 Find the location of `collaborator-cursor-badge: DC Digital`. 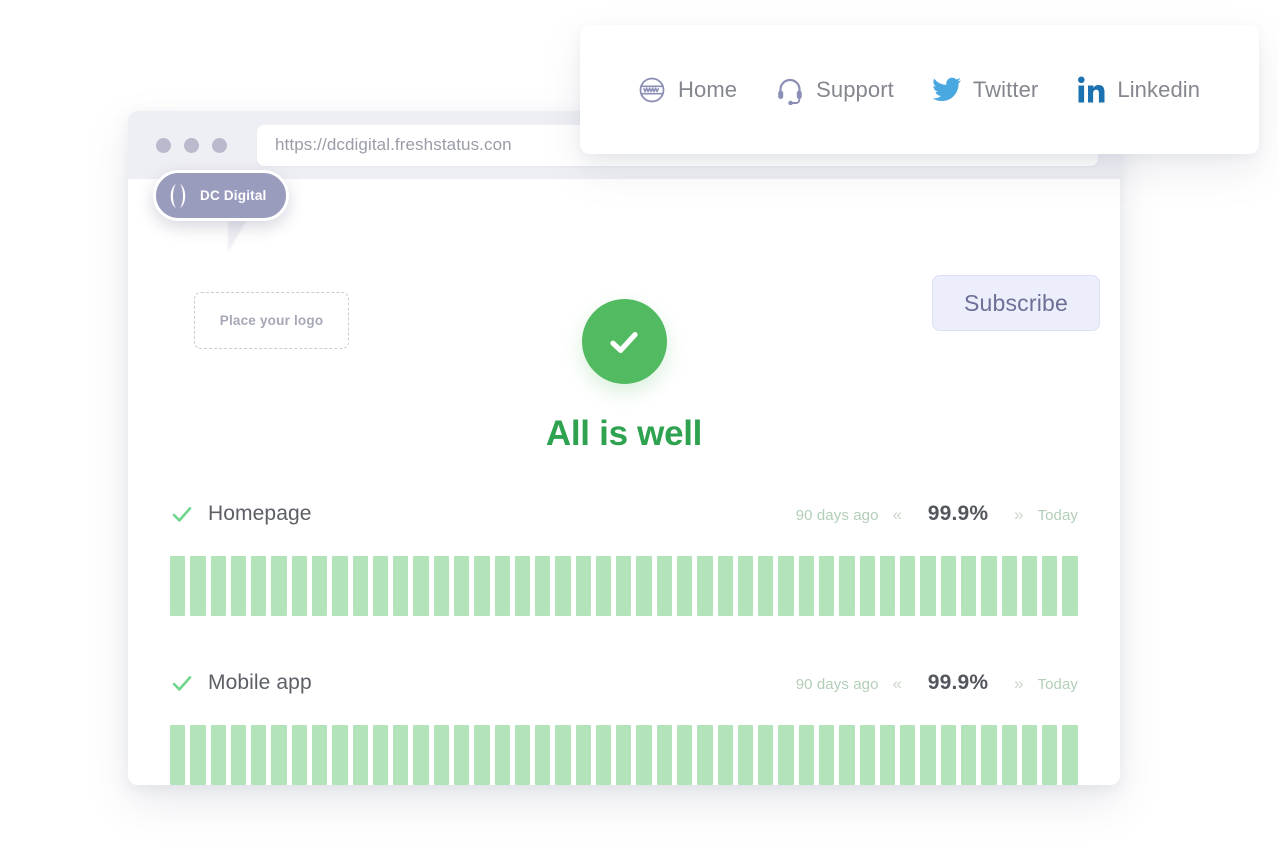

collaborator-cursor-badge: DC Digital is located at coordinates (221, 195).